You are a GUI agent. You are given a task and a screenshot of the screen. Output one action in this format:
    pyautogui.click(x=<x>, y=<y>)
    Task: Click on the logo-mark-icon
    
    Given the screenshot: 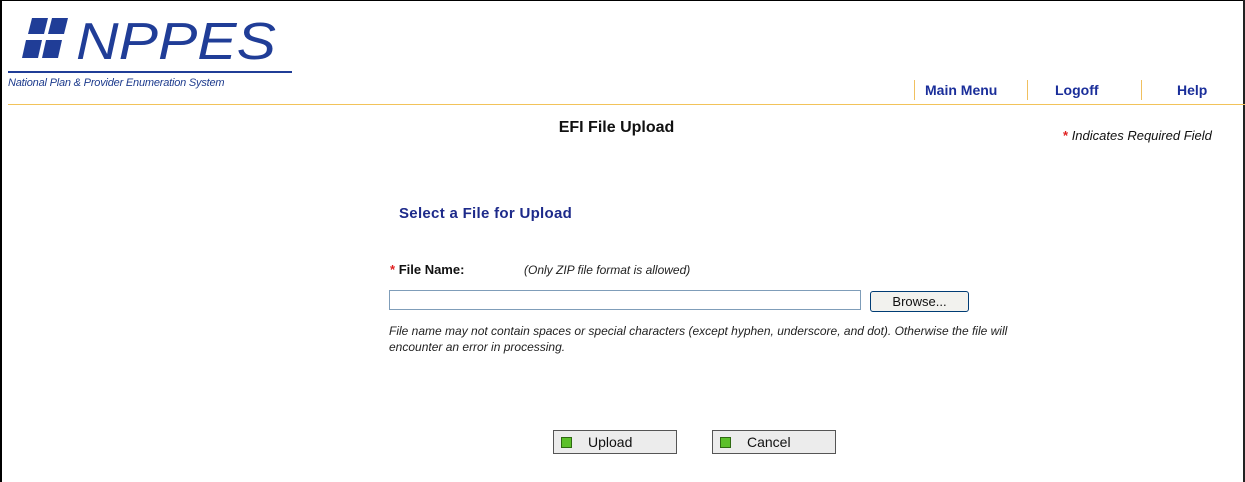 What is the action you would take?
    pyautogui.click(x=45, y=38)
    